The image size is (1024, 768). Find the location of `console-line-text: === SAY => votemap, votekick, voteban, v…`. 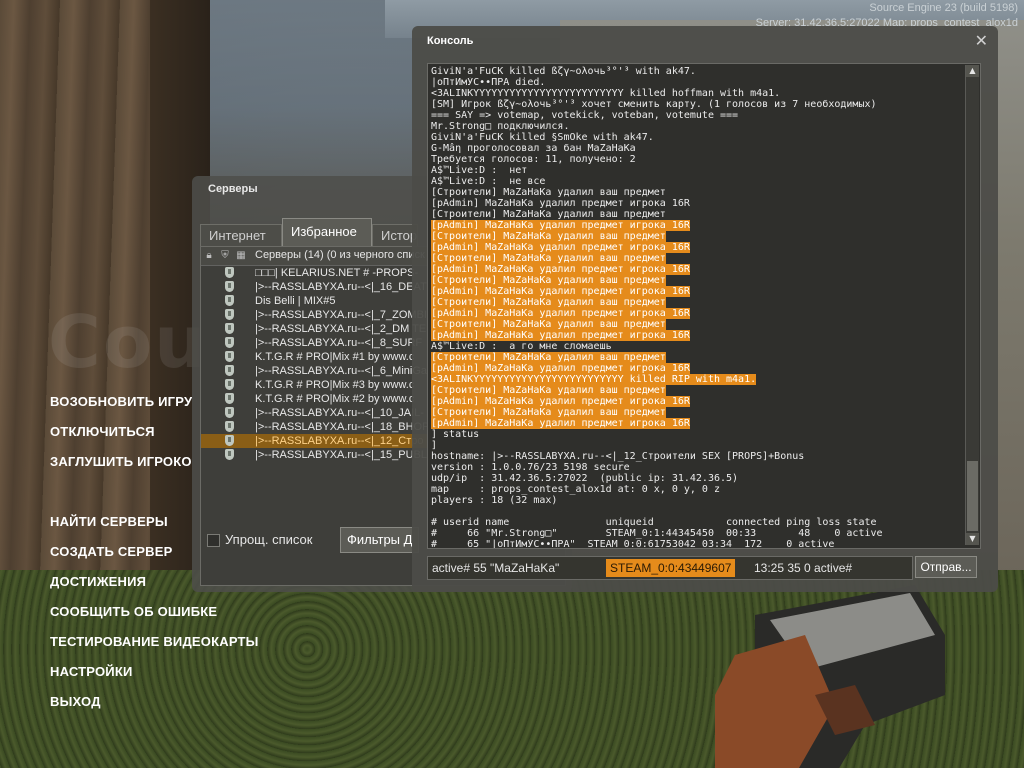

console-line-text: === SAY => votemap, votekick, voteban, v… is located at coordinates (585, 115).